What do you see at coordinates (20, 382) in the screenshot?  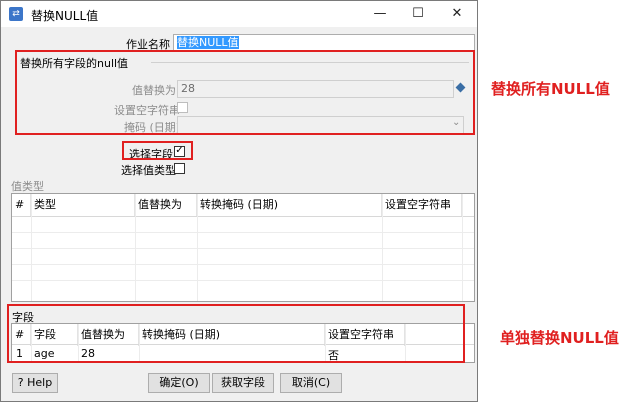 I see `help-icon: ?` at bounding box center [20, 382].